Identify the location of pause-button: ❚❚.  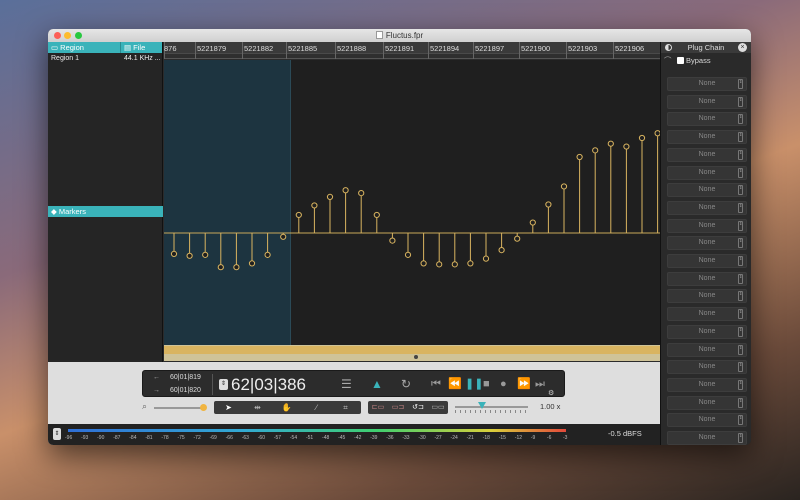
(474, 384).